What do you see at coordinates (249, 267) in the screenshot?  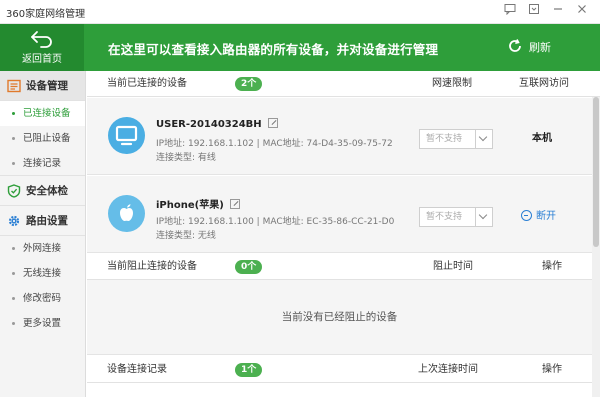 I see `blocked-count-badge: 0个` at bounding box center [249, 267].